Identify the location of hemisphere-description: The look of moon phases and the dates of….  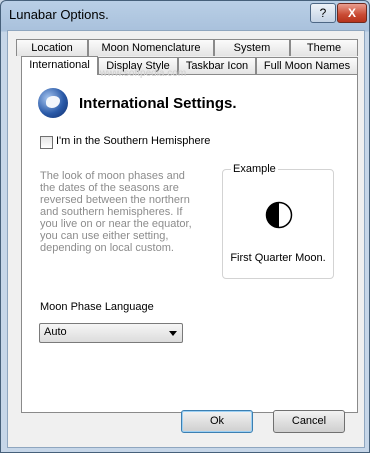
(116, 212).